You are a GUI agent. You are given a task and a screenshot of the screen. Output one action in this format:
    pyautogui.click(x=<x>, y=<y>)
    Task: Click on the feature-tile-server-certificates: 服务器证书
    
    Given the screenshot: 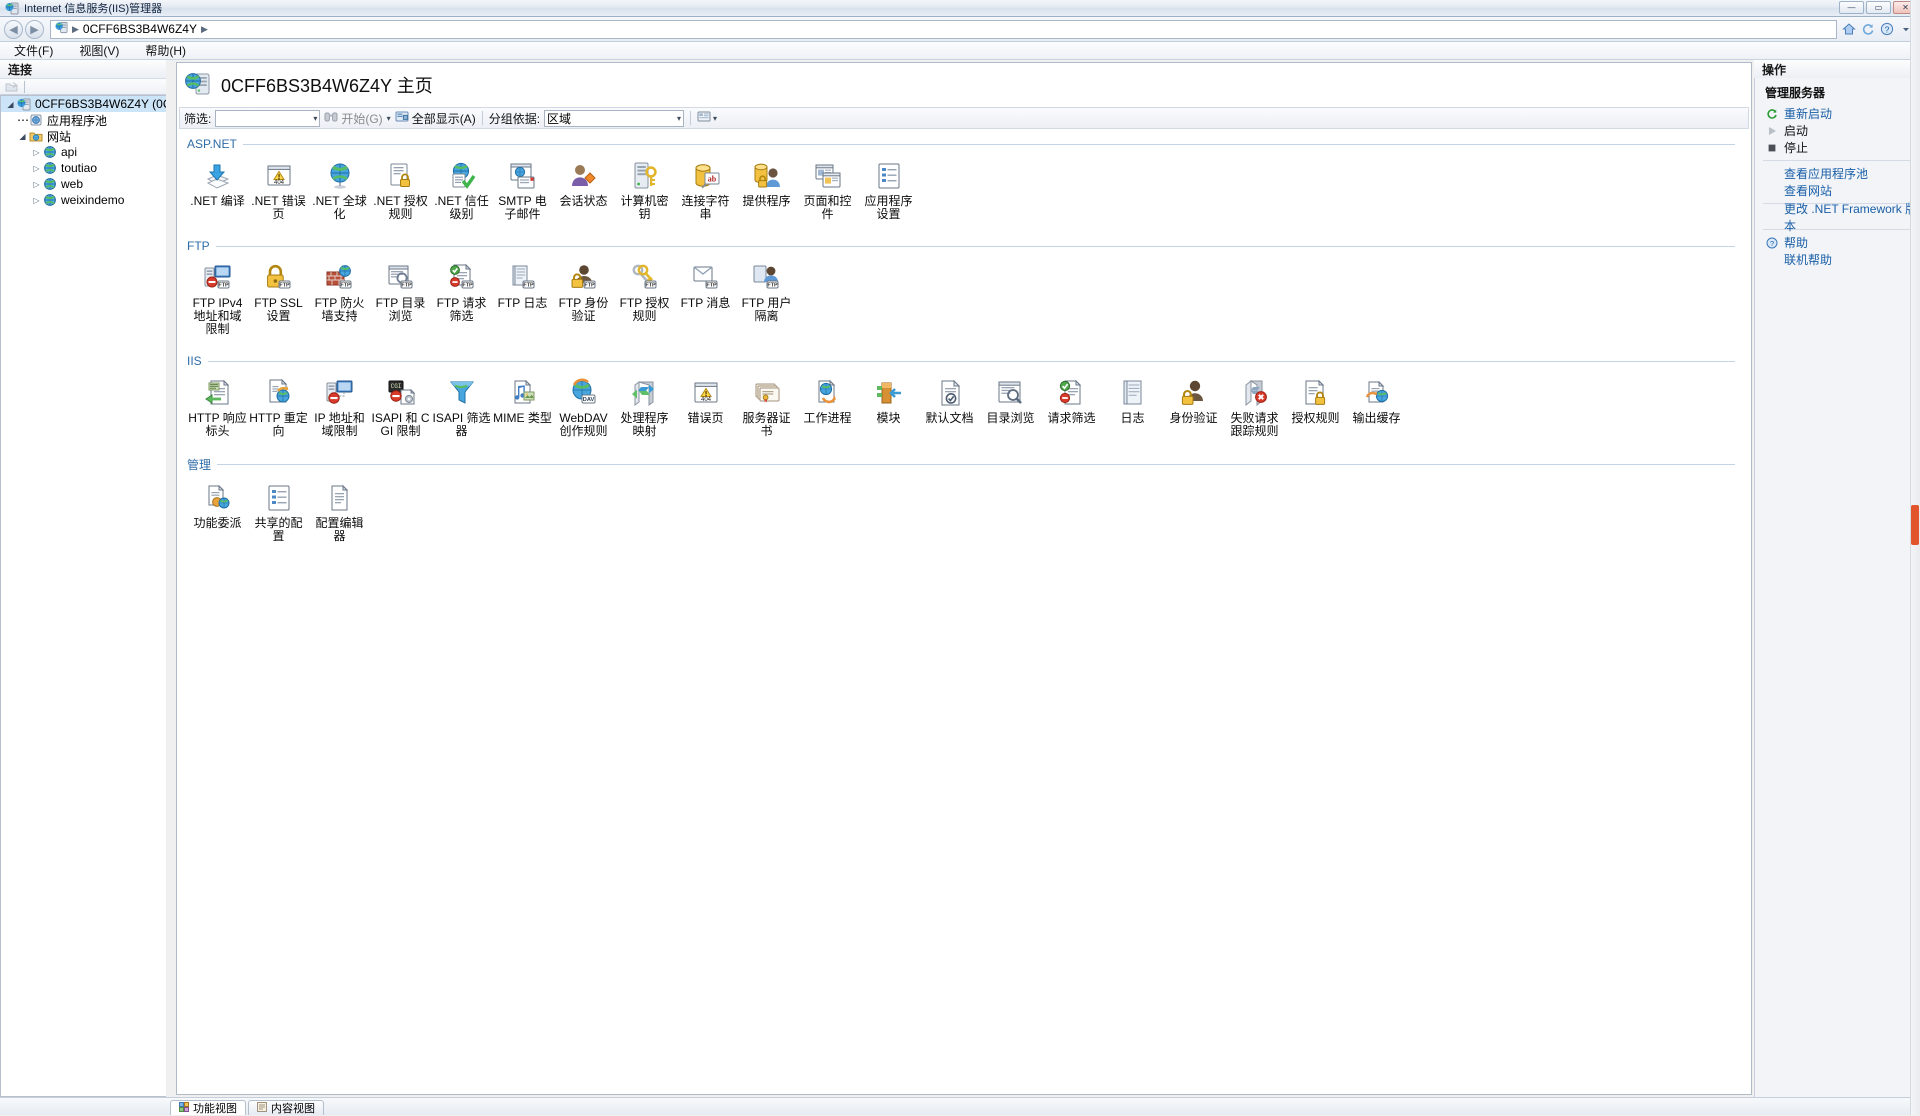 What is the action you would take?
    pyautogui.click(x=766, y=408)
    